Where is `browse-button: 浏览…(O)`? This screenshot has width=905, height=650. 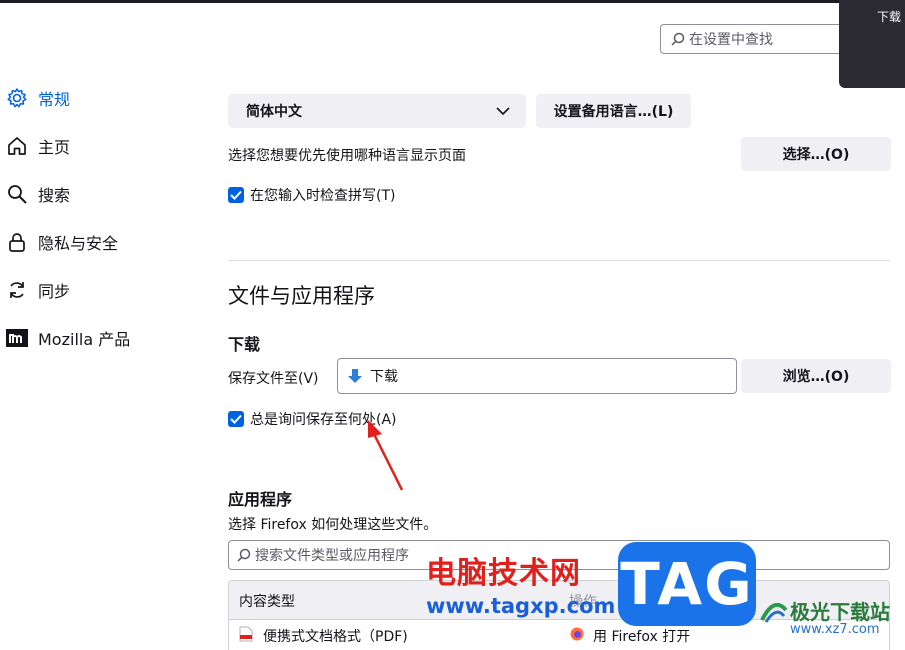 browse-button: 浏览…(O) is located at coordinates (816, 376).